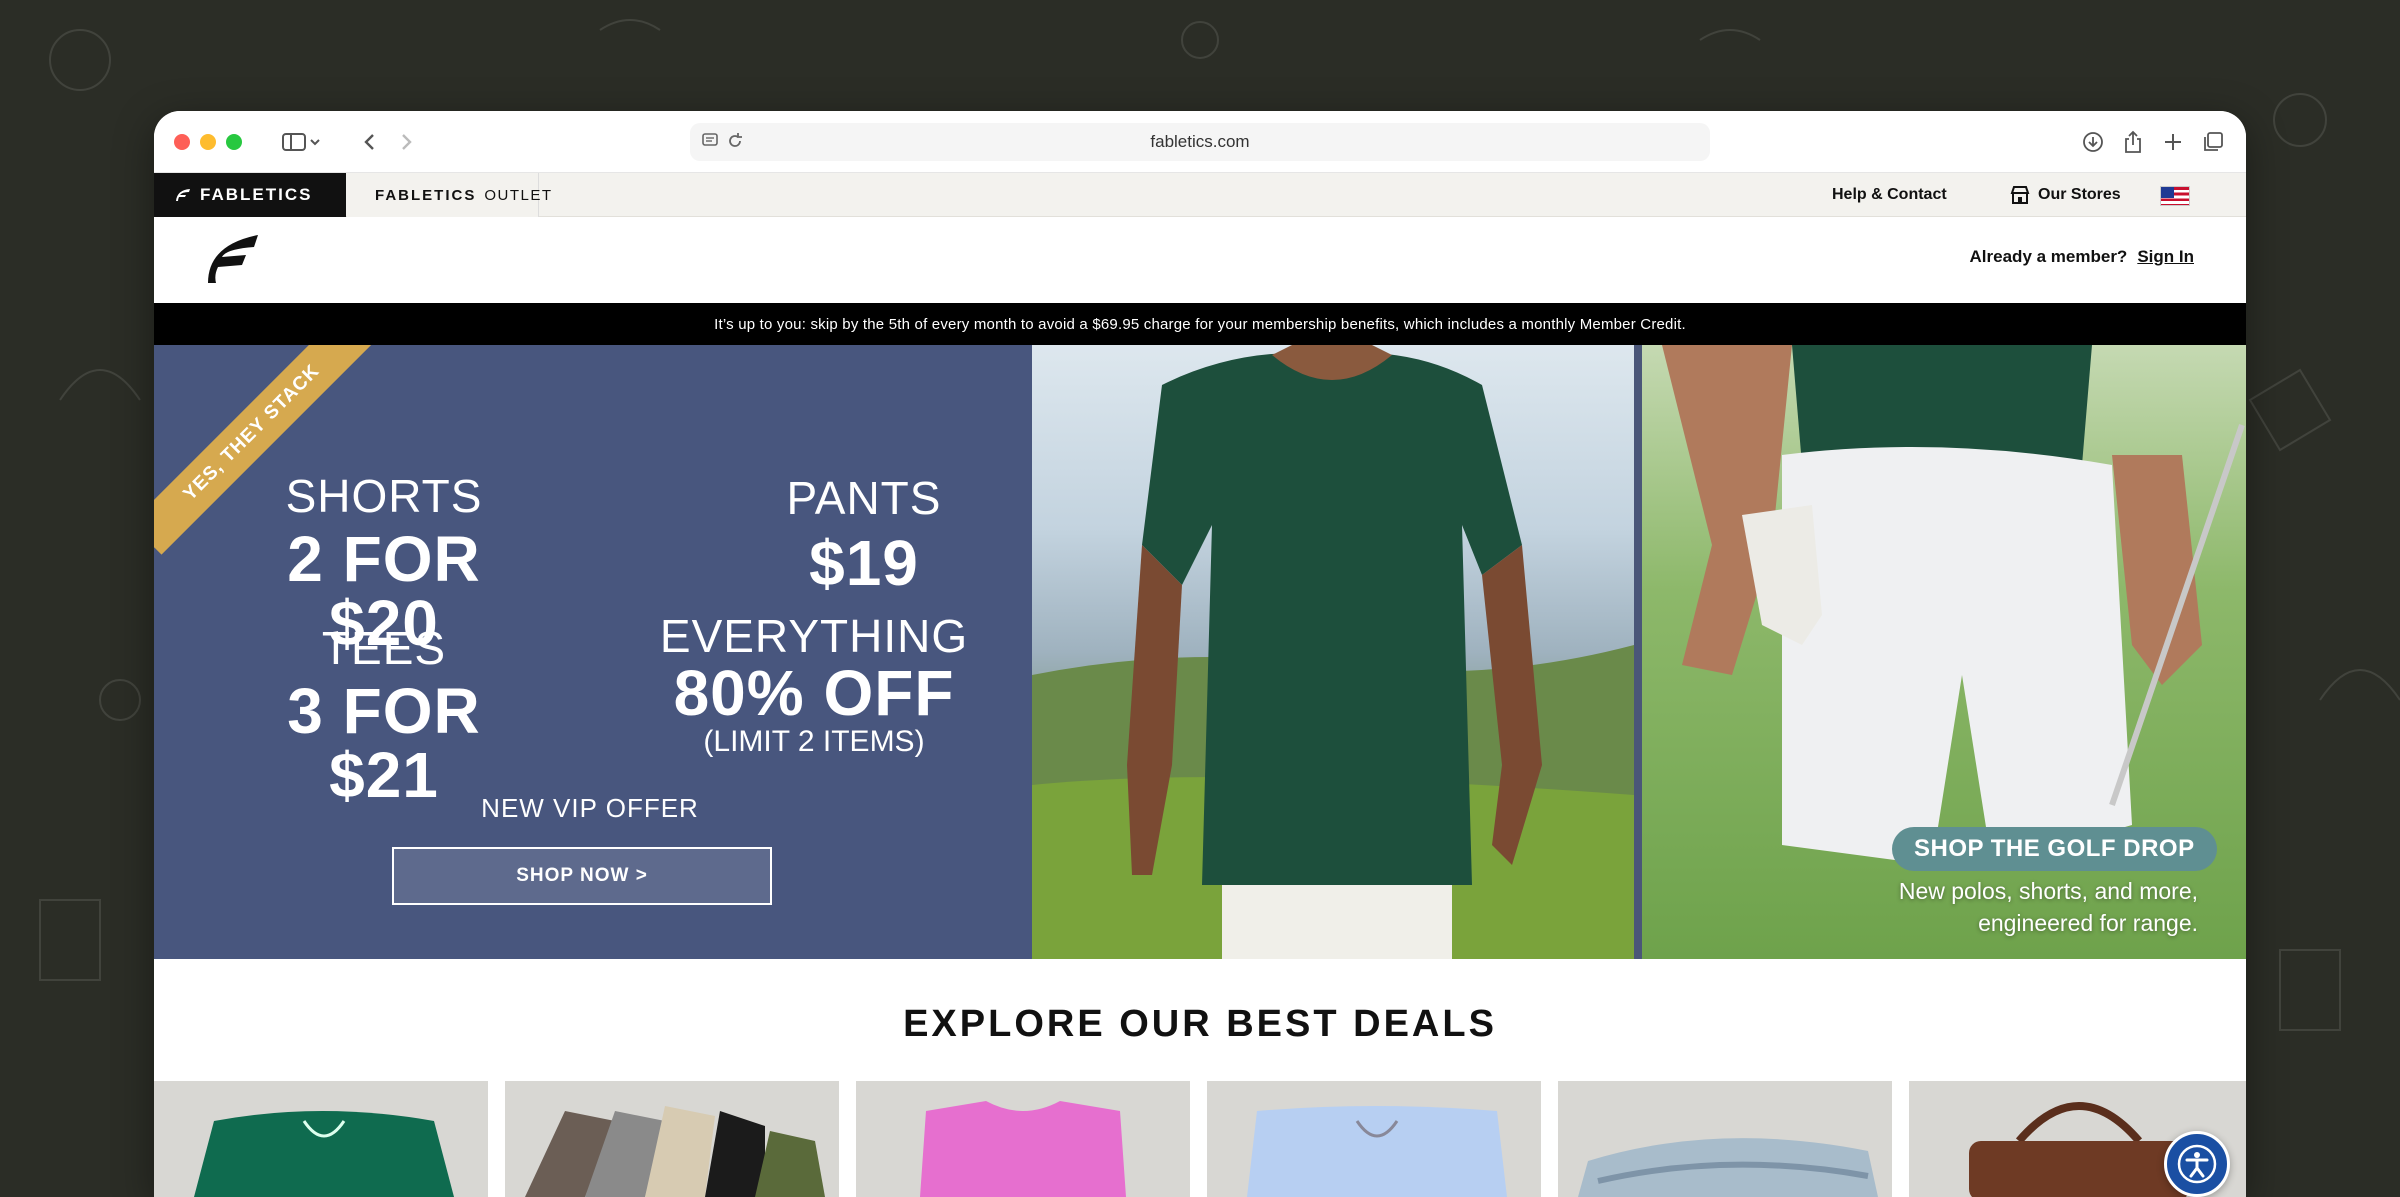 The width and height of the screenshot is (2400, 1197). Describe the element at coordinates (518, 195) in the screenshot. I see `outlet-tab-label: OUTLET` at that location.